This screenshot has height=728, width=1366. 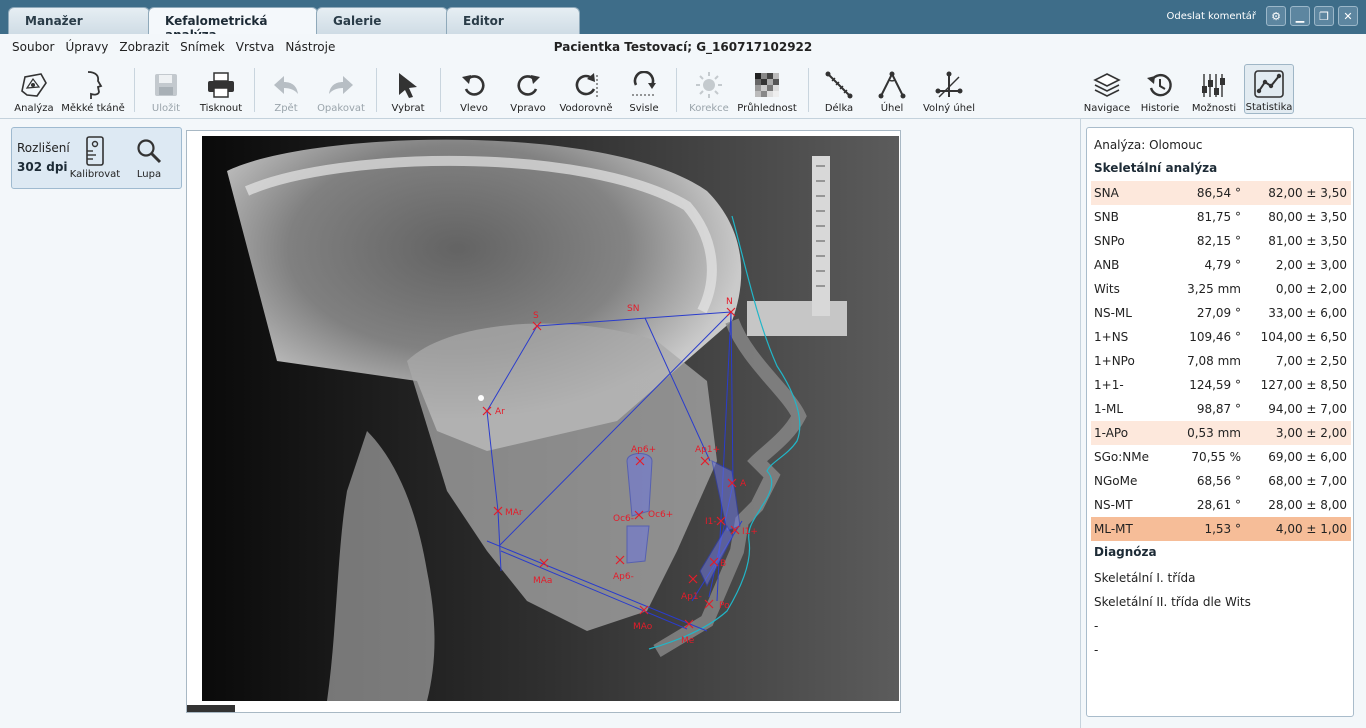 What do you see at coordinates (221, 85) in the screenshot?
I see `printer-icon` at bounding box center [221, 85].